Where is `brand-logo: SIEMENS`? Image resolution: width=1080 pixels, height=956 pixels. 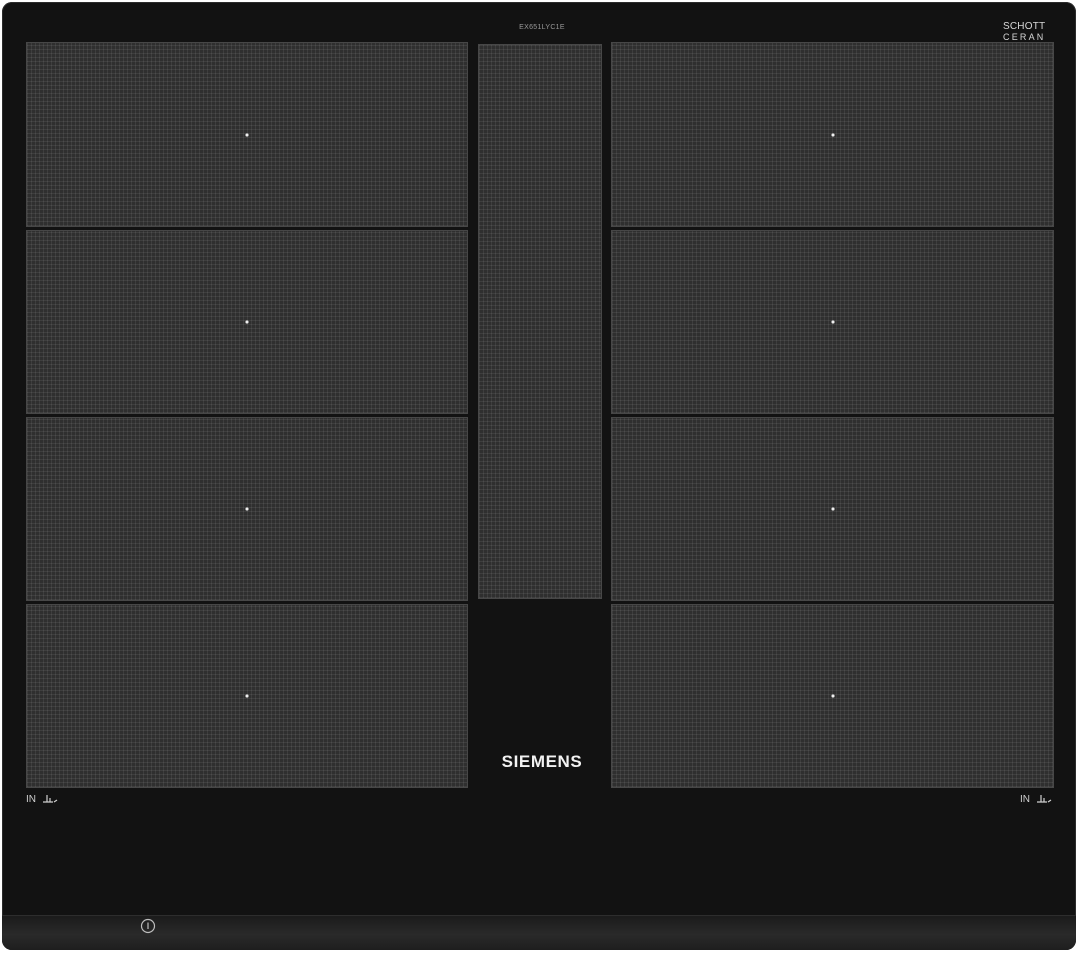 brand-logo: SIEMENS is located at coordinates (542, 761).